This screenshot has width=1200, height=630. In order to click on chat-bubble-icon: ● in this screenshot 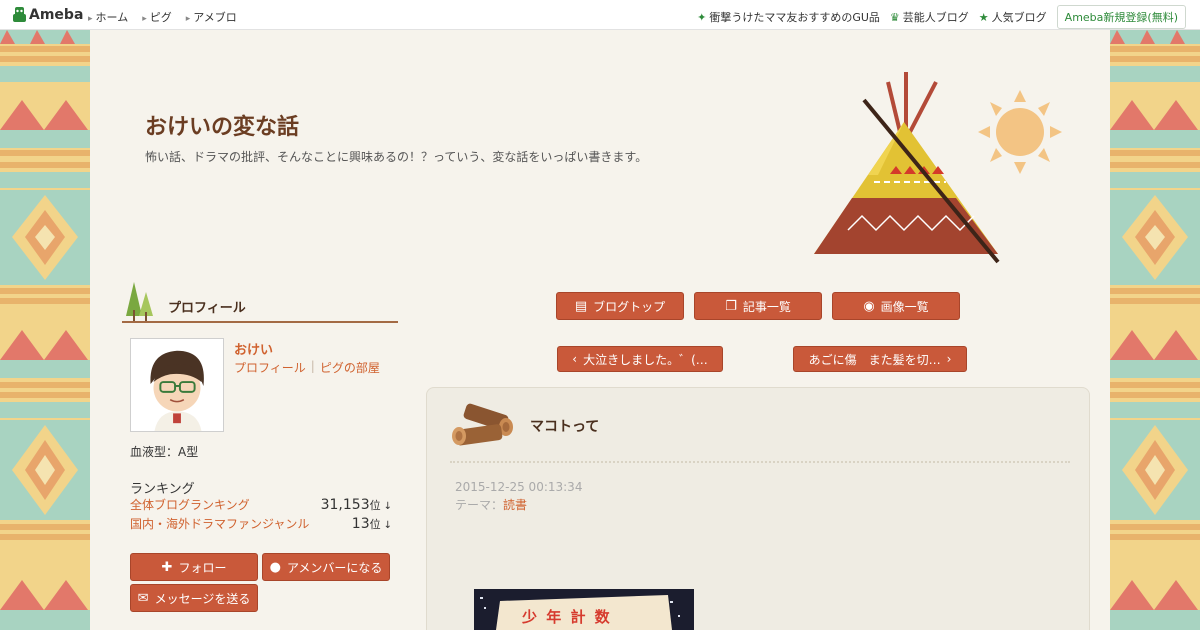, I will do `click(275, 567)`.